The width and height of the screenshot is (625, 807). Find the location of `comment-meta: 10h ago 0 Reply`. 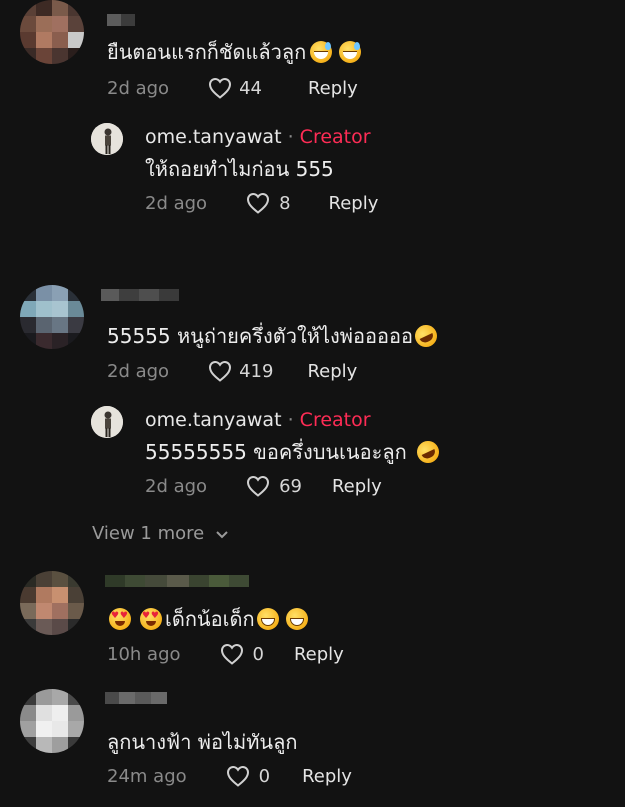

comment-meta: 10h ago 0 Reply is located at coordinates (225, 654).